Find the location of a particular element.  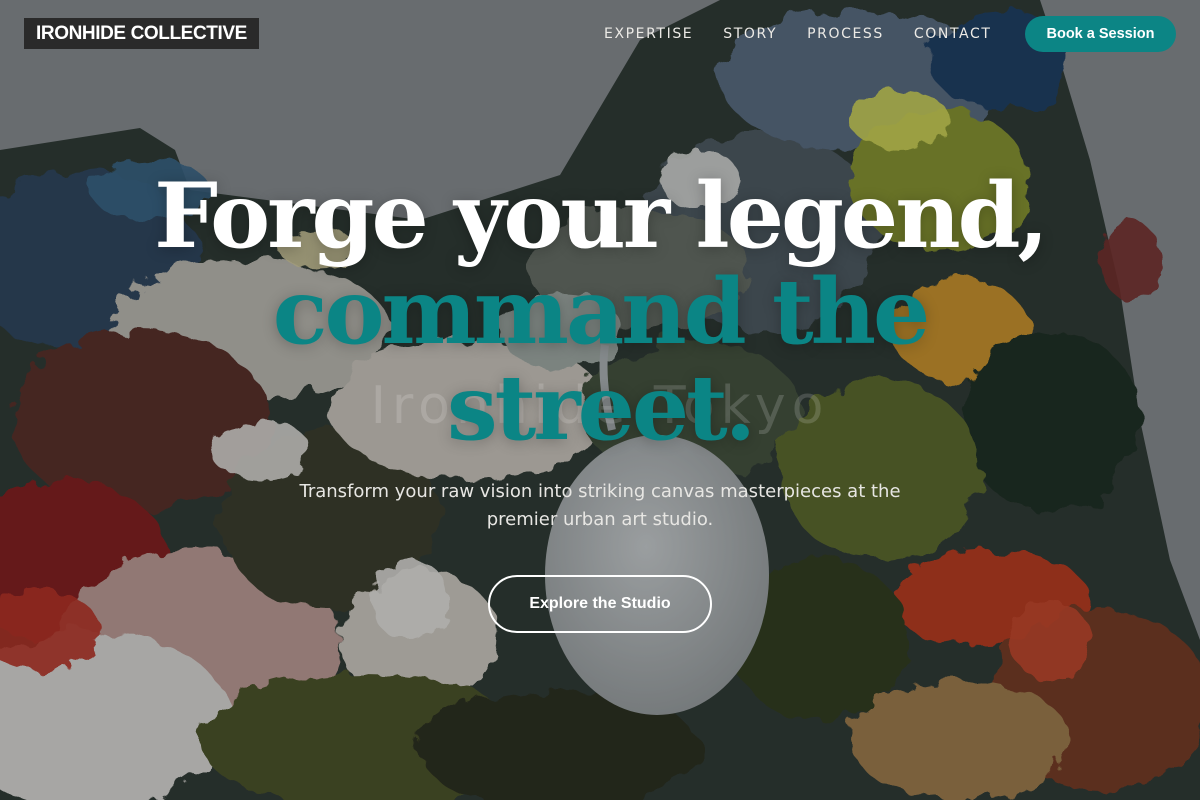

explore-studio-button: Explore the Studio is located at coordinates (600, 604).